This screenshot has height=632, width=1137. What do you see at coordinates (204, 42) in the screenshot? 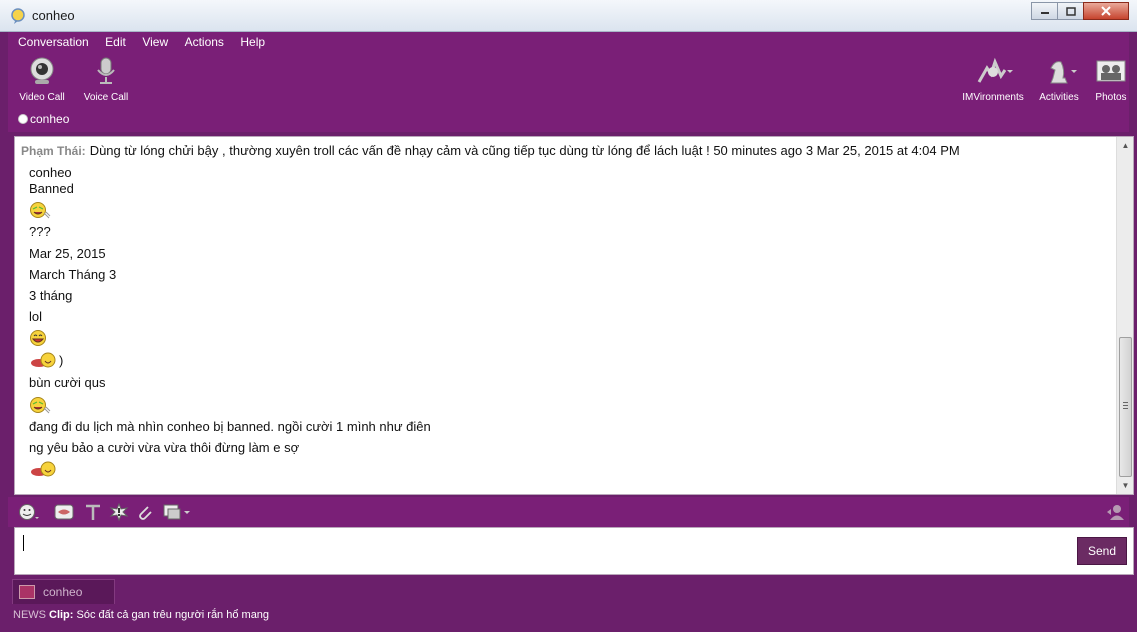
I see `menu-actions: Actions` at bounding box center [204, 42].